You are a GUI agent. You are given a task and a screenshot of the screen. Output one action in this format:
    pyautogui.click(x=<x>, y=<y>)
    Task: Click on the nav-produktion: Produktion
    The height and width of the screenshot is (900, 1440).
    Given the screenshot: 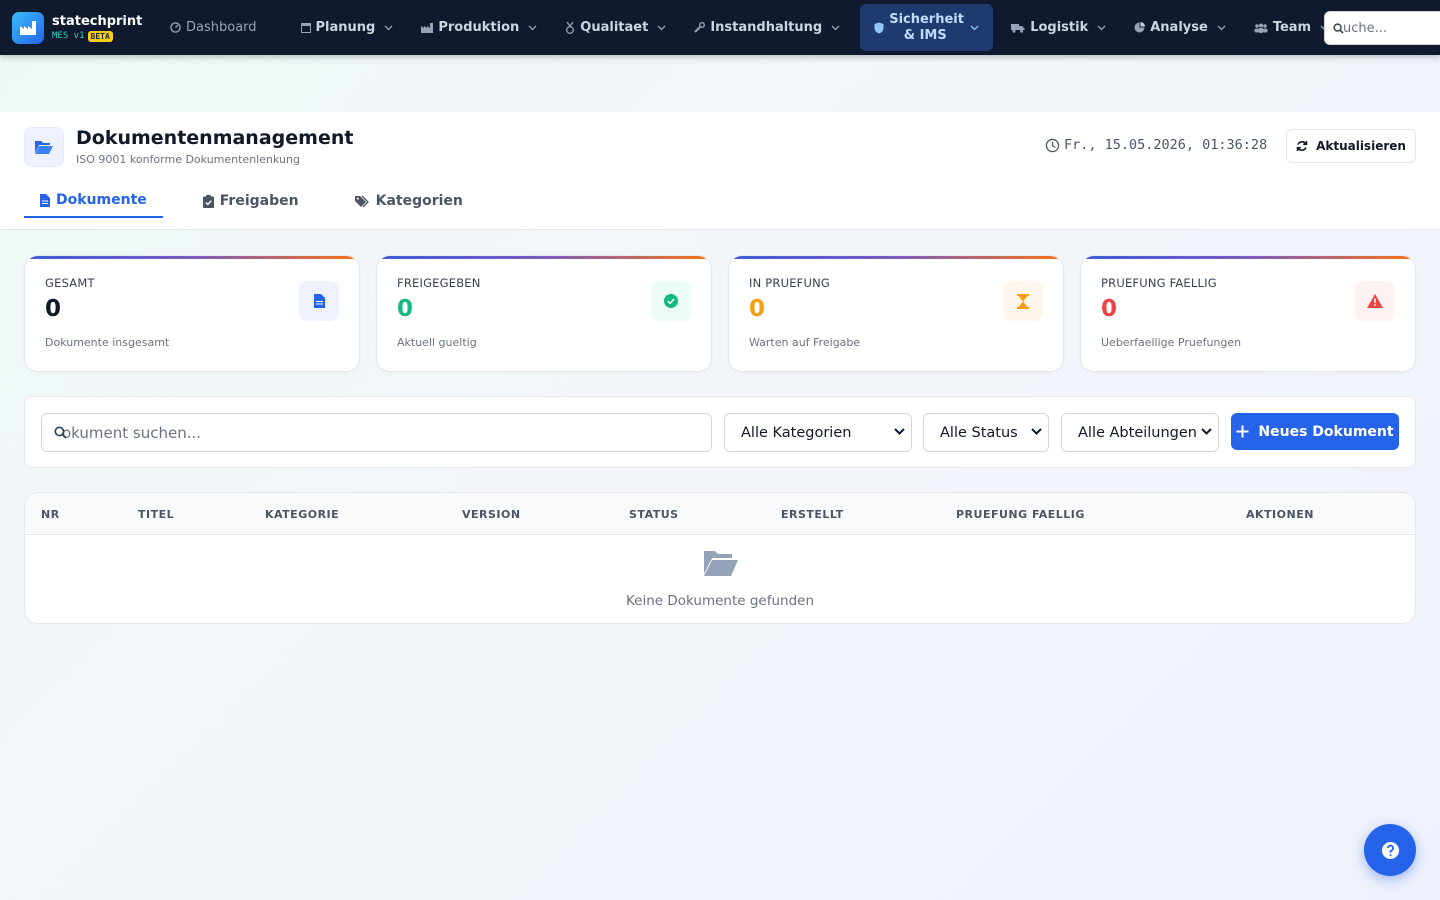 What is the action you would take?
    pyautogui.click(x=479, y=27)
    